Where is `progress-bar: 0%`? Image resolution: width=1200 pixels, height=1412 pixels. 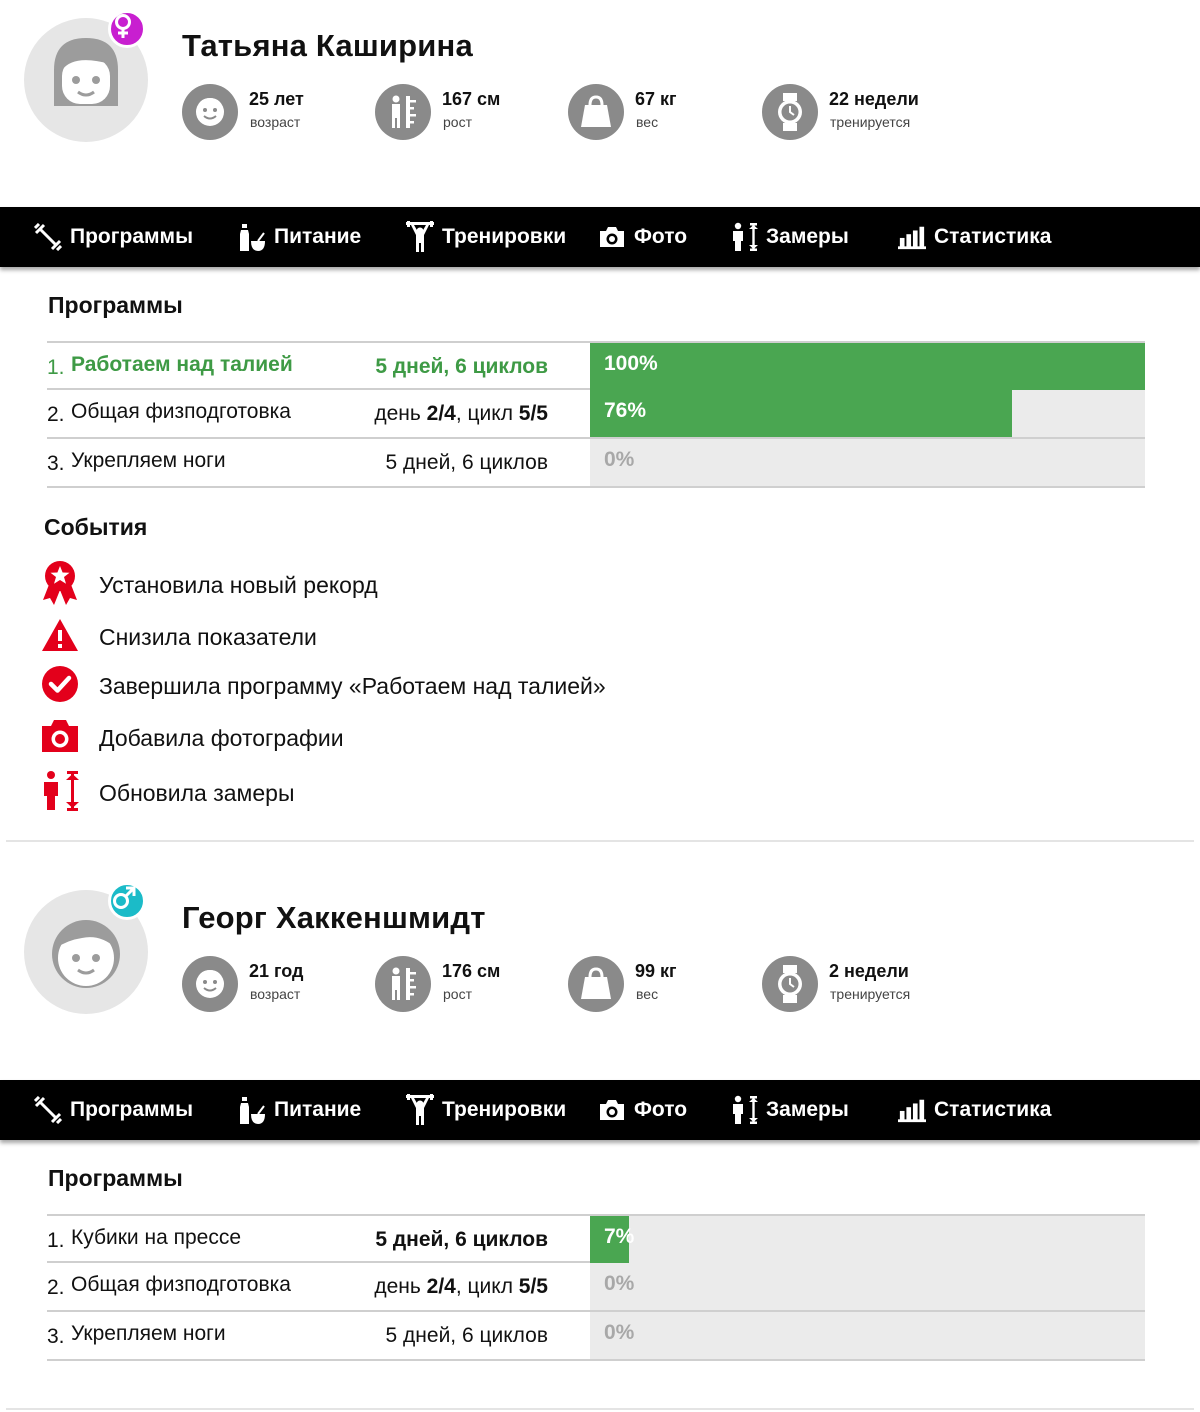
progress-bar: 0% is located at coordinates (867, 1286).